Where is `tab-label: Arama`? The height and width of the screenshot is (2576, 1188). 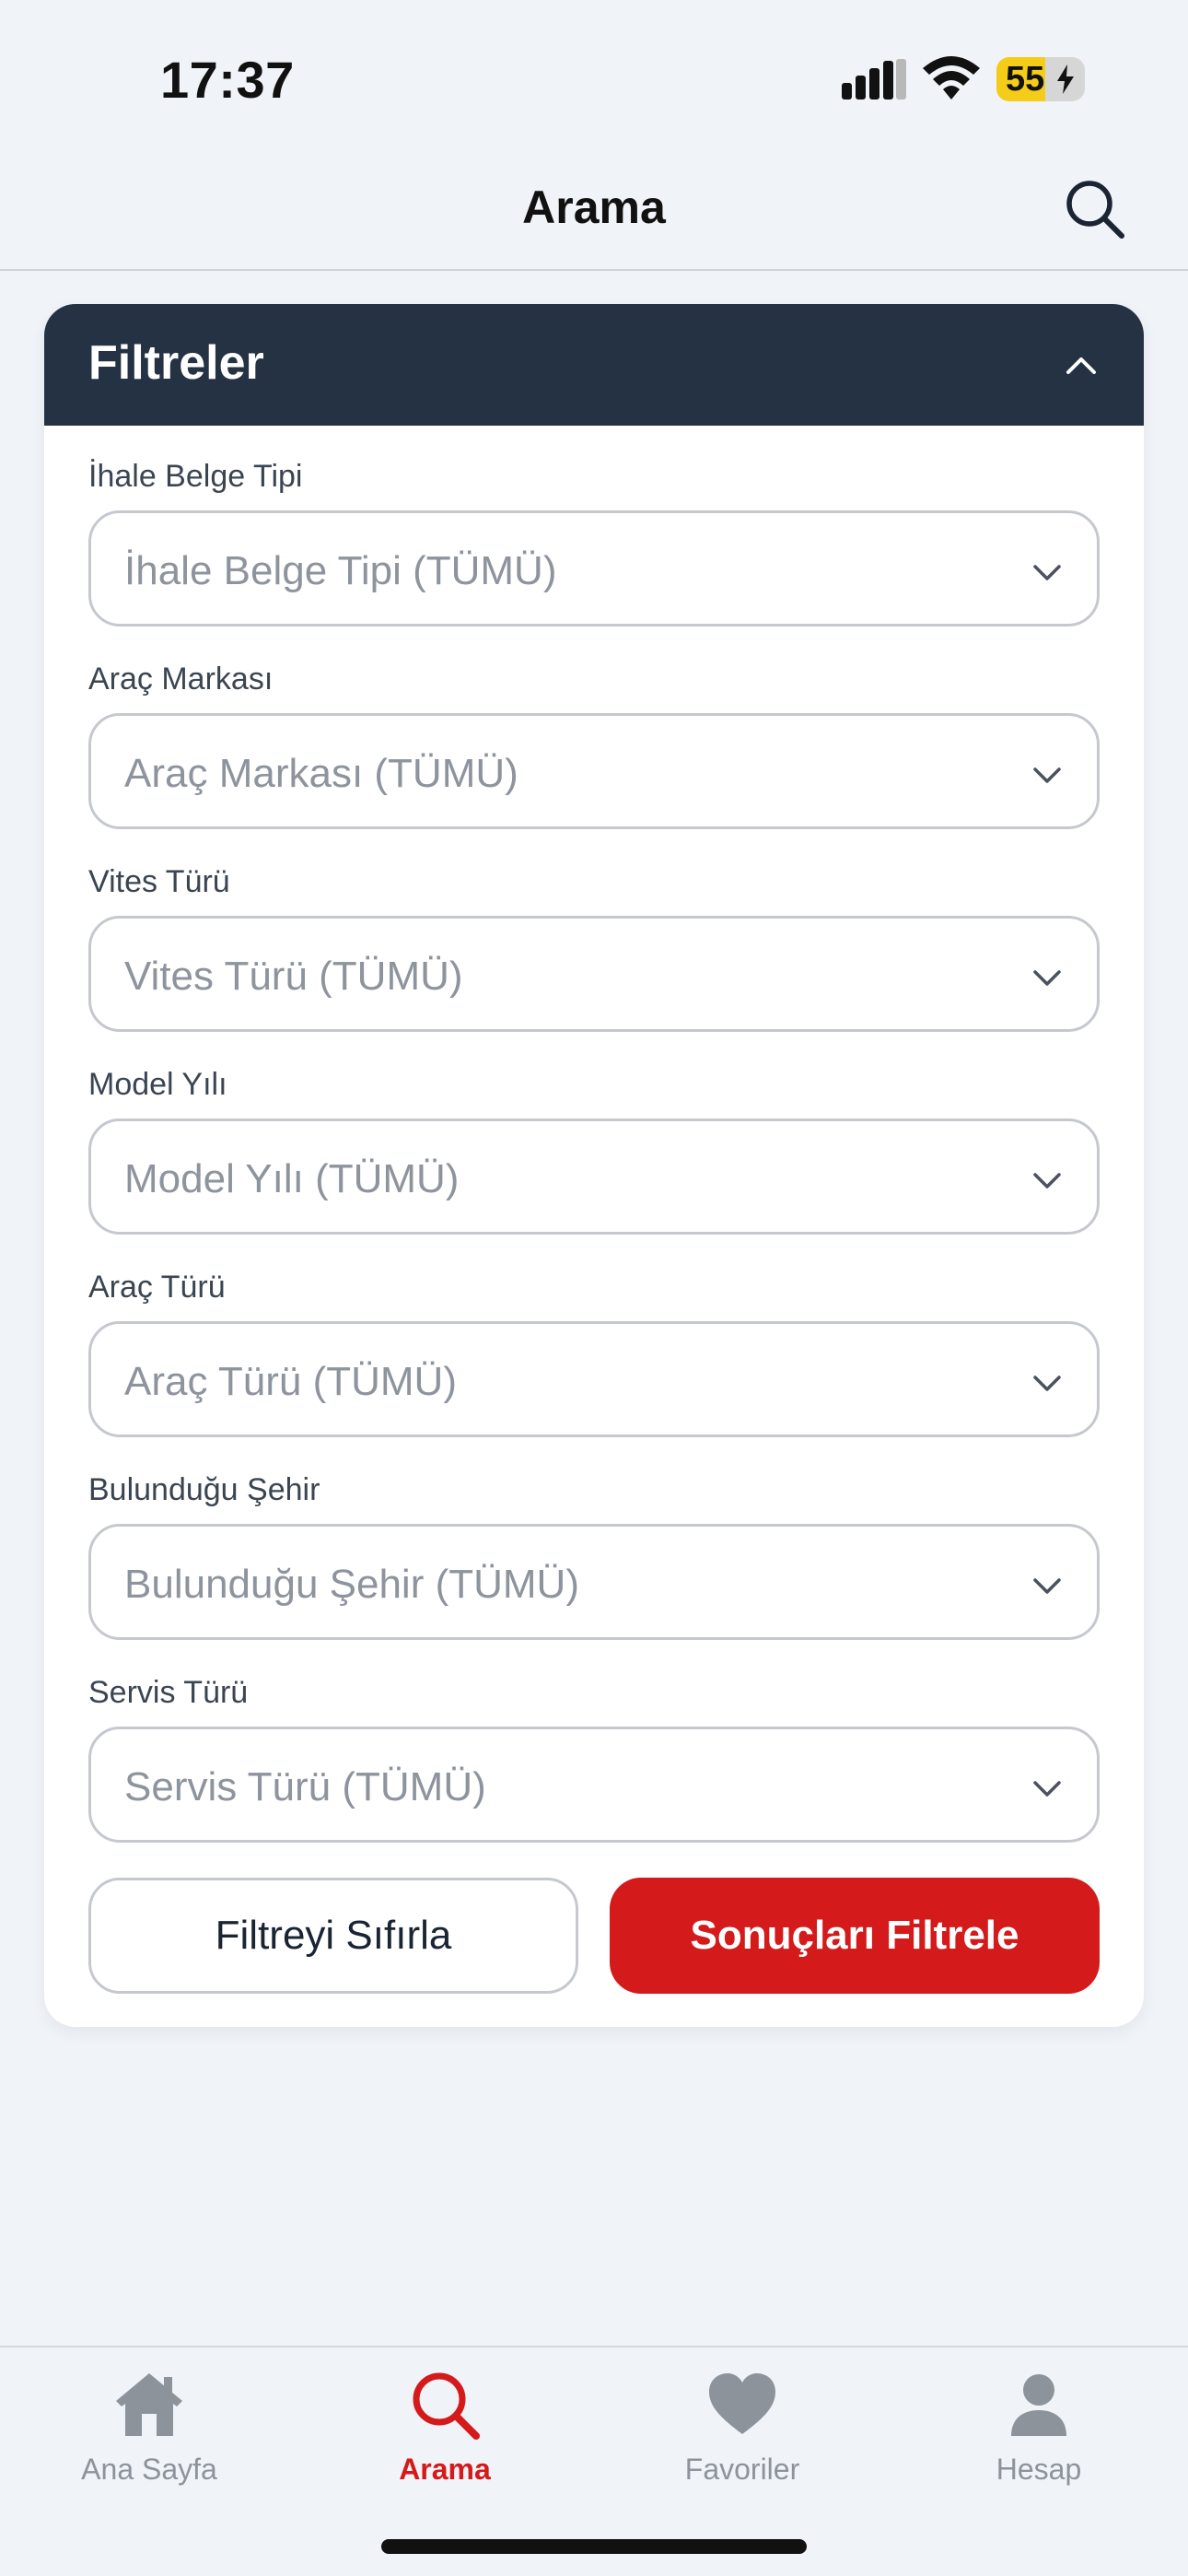 tab-label: Arama is located at coordinates (445, 2469).